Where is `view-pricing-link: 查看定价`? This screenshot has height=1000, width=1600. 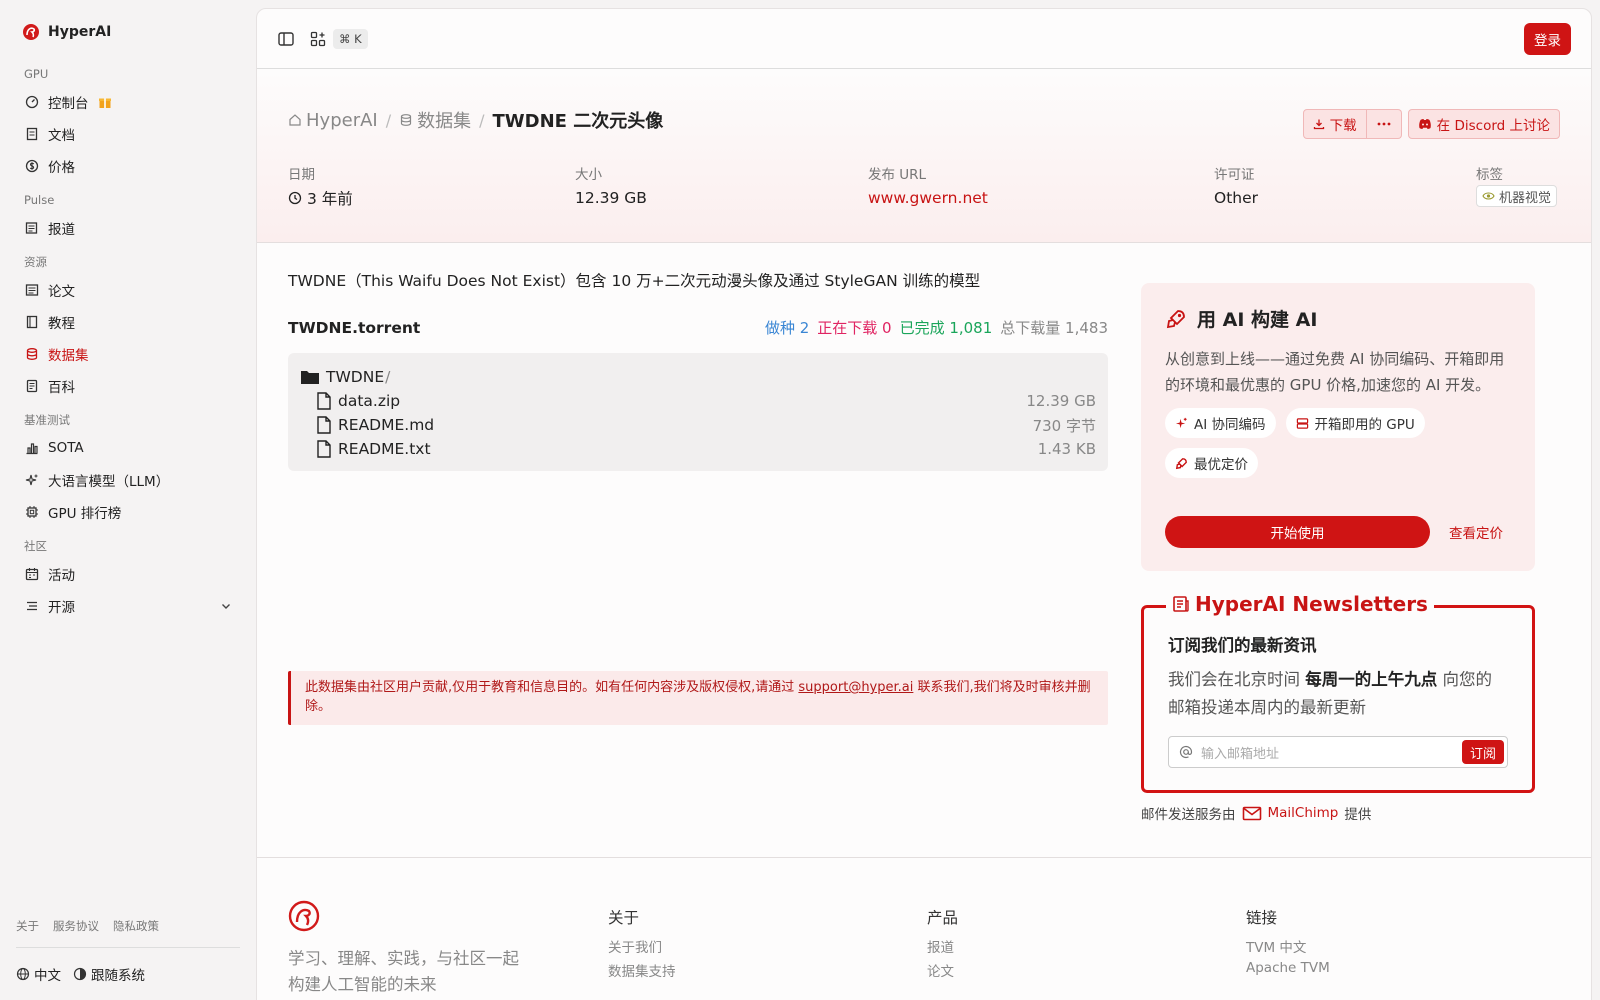
view-pricing-link: 查看定价 is located at coordinates (1476, 532).